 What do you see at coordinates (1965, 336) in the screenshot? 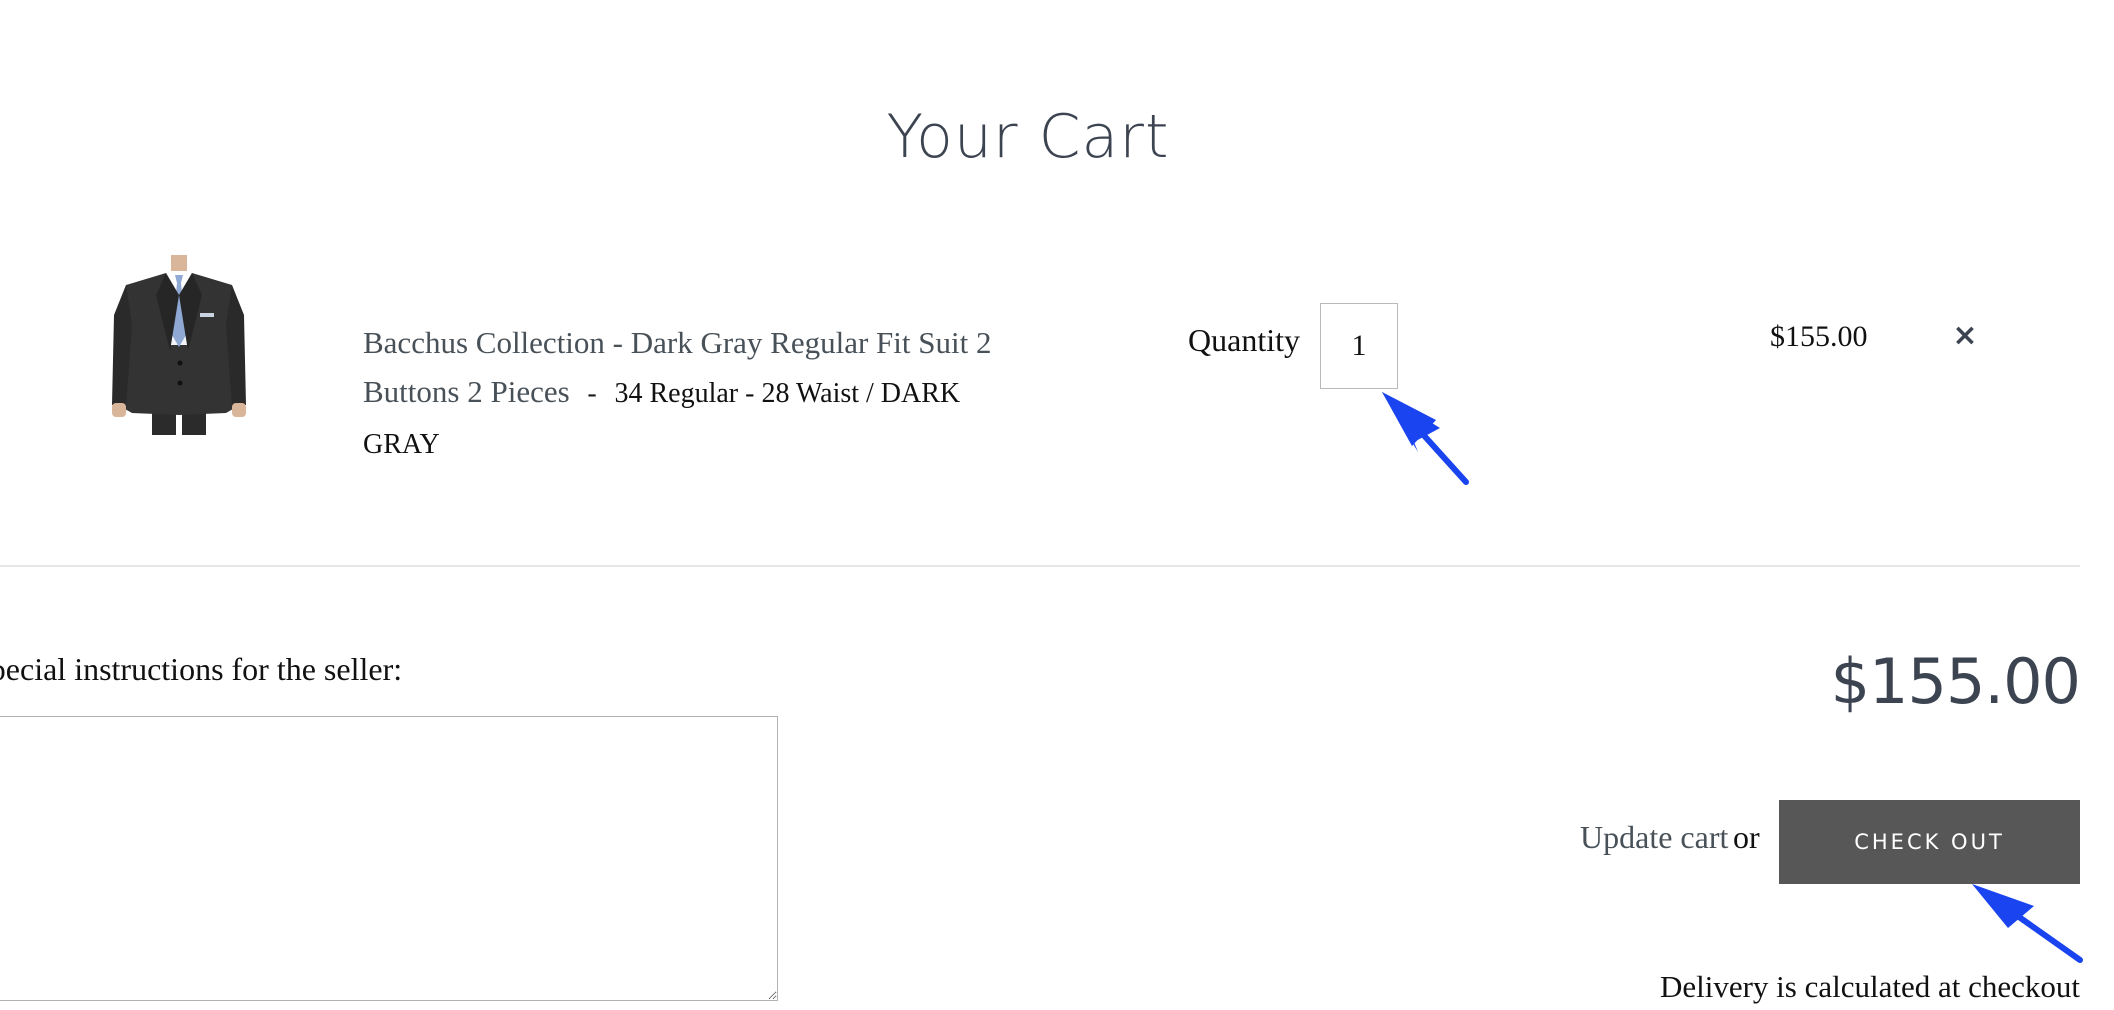
I see `close-icon: ×` at bounding box center [1965, 336].